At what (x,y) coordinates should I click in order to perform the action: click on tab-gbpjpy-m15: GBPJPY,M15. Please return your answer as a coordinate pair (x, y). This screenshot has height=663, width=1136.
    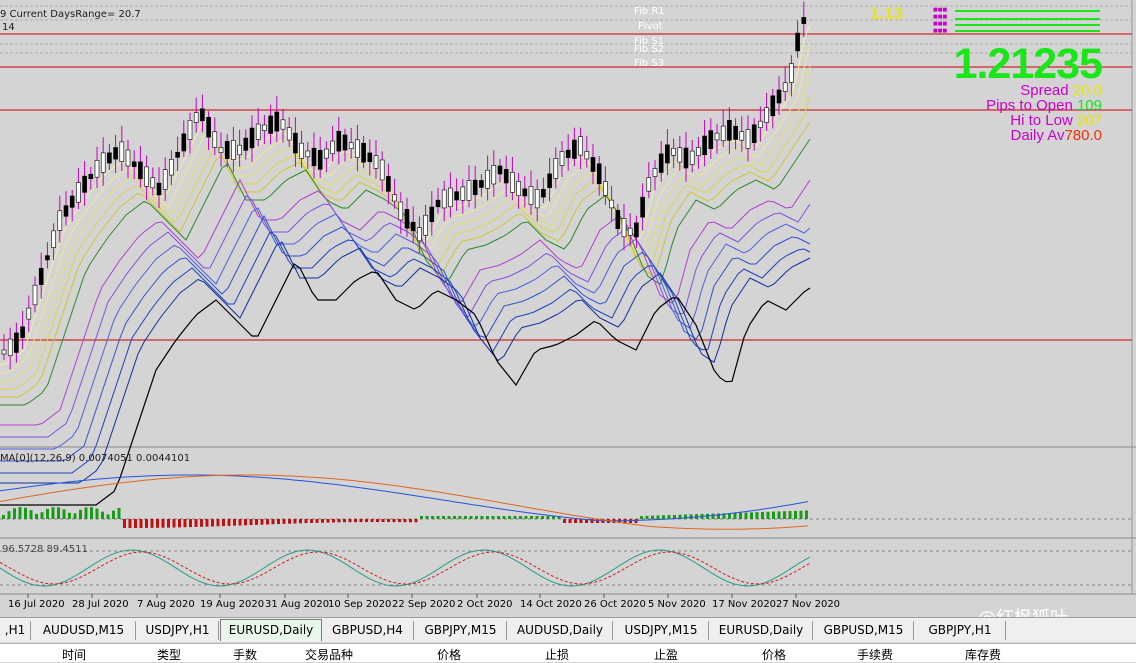
    Looking at the image, I should click on (461, 630).